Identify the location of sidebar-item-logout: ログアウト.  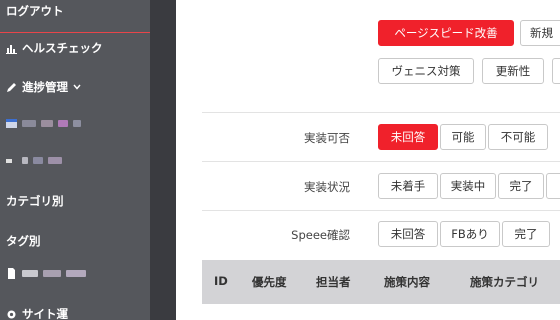
(35, 11).